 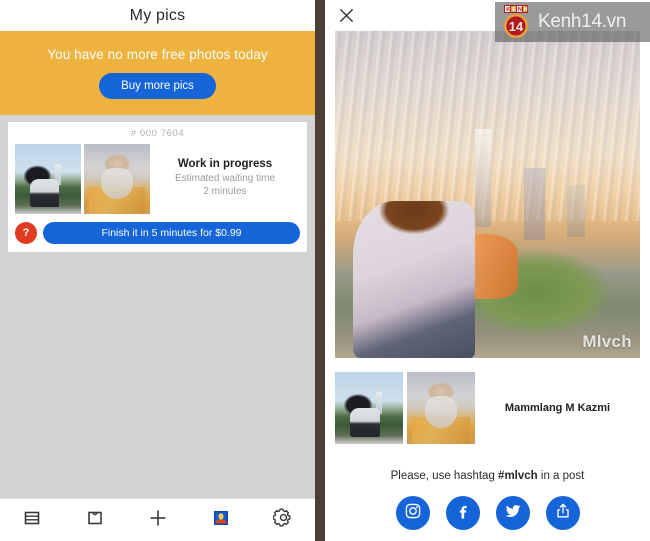 I want to click on svg-text: 14, so click(x=516, y=26).